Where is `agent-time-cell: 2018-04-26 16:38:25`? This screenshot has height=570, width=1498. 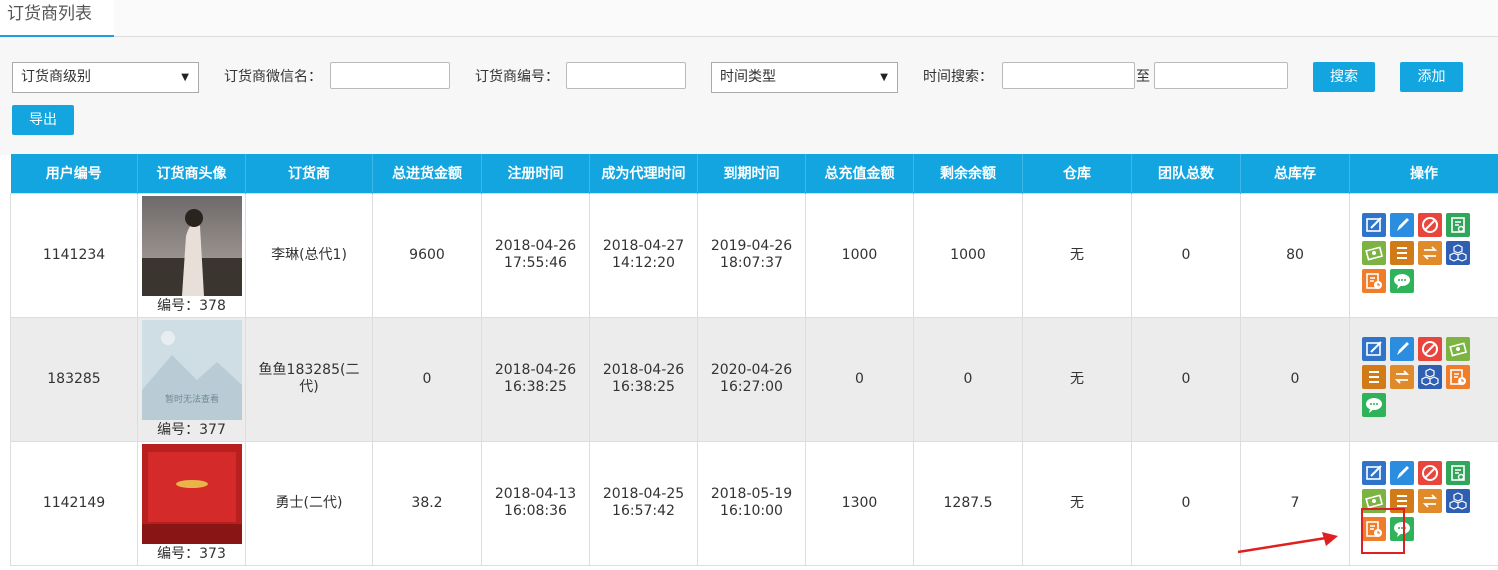 agent-time-cell: 2018-04-26 16:38:25 is located at coordinates (643, 379).